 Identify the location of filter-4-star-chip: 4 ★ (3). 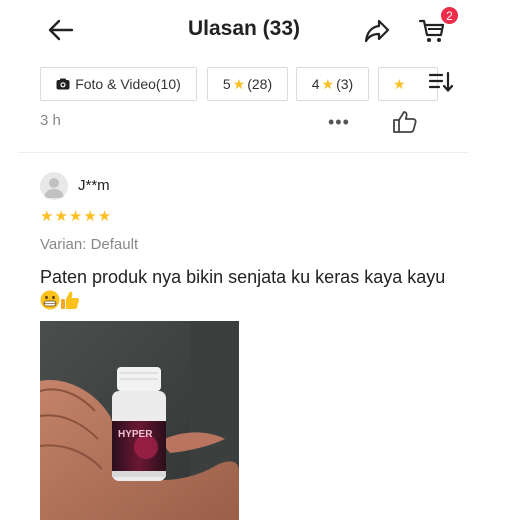
(332, 84).